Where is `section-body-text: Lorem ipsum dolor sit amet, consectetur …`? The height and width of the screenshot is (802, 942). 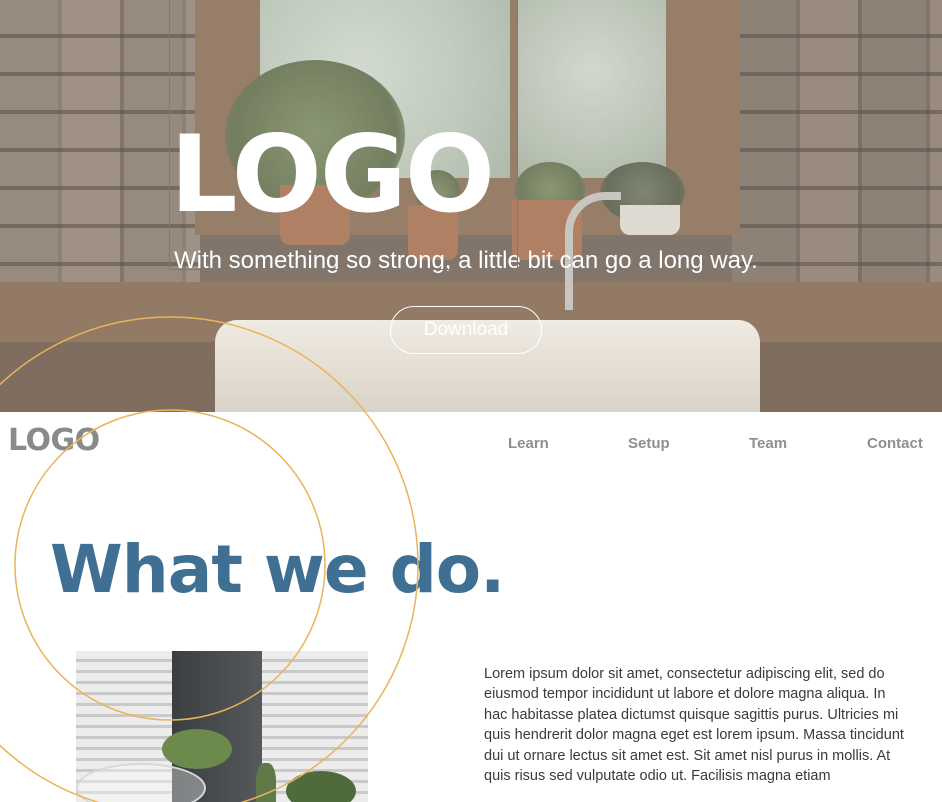
section-body-text: Lorem ipsum dolor sit amet, consectetur … is located at coordinates (694, 725).